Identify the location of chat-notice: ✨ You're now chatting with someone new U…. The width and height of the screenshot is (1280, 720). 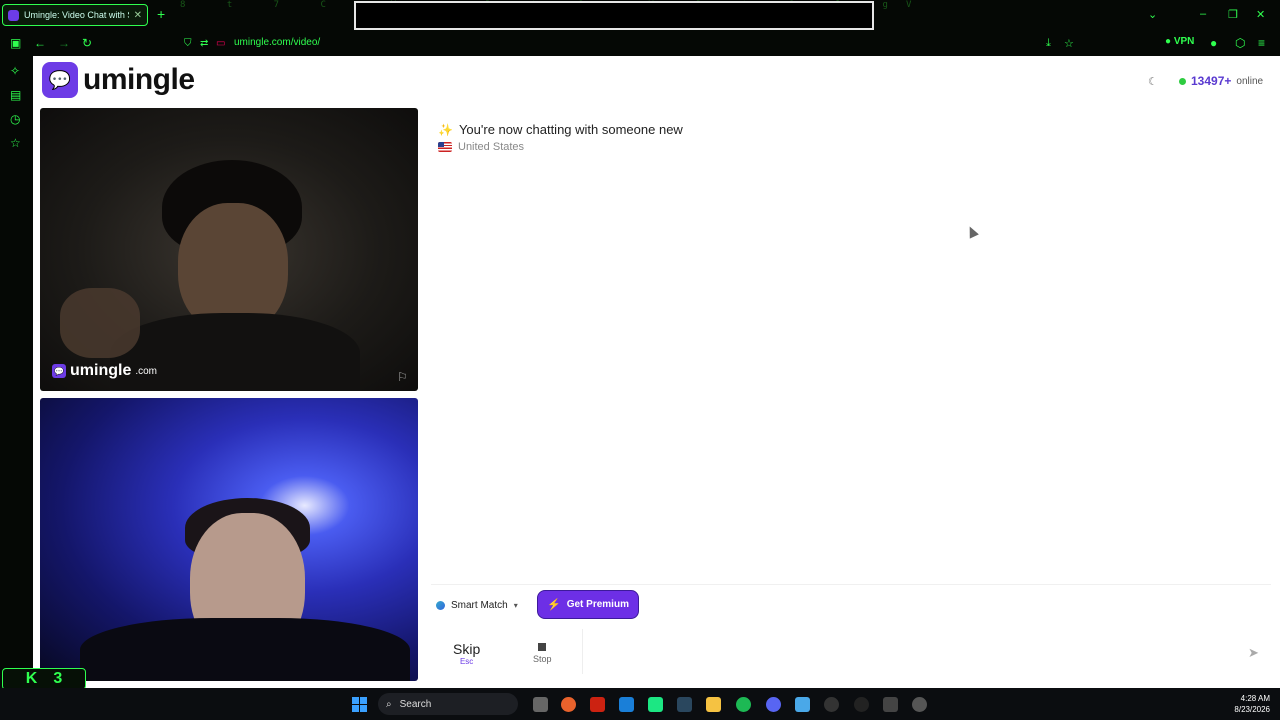
(560, 137).